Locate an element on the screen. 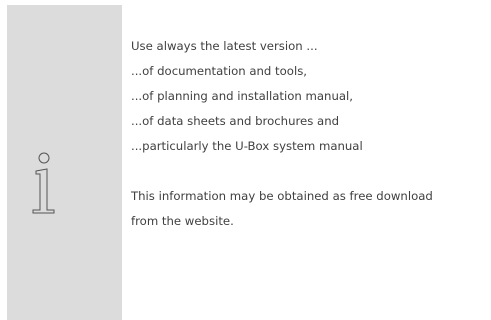 The height and width of the screenshot is (320, 491). info-icon is located at coordinates (43, 183).